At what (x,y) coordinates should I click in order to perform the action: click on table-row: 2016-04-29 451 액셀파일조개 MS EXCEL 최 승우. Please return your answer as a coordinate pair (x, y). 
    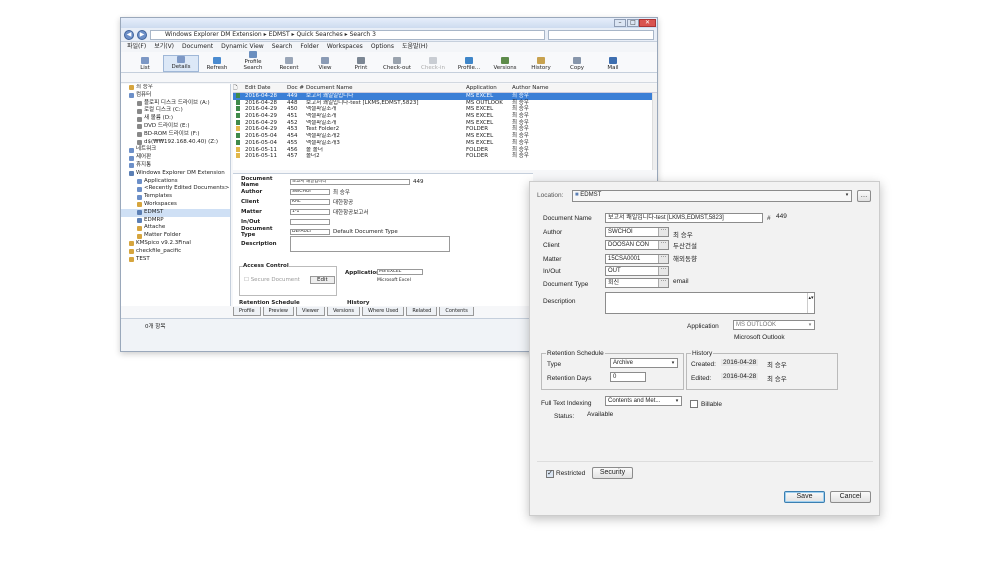
    Looking at the image, I should click on (445, 116).